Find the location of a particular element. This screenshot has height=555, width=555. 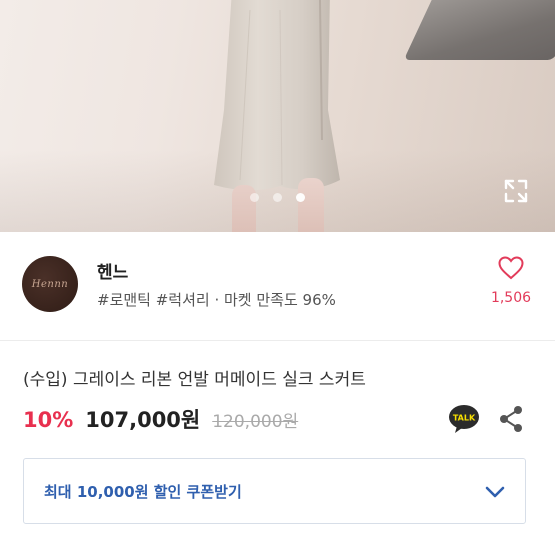

skirt-photo is located at coordinates (277, 95).